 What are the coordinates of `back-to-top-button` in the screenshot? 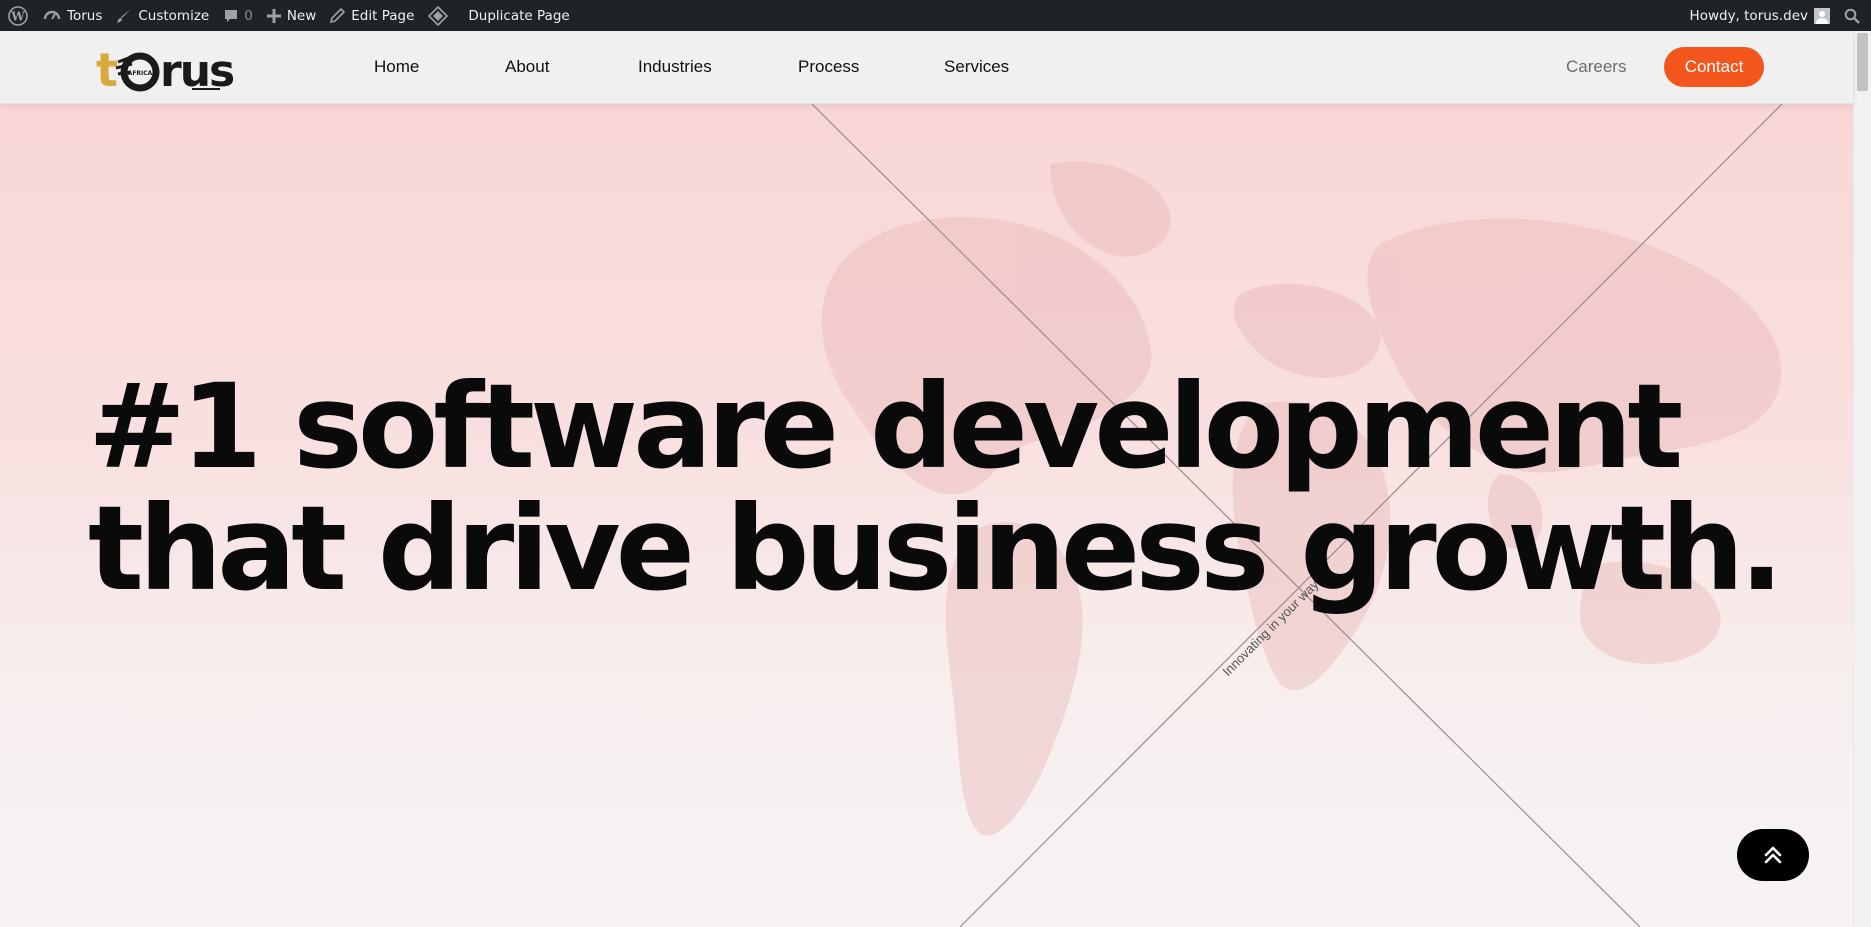 It's located at (1773, 855).